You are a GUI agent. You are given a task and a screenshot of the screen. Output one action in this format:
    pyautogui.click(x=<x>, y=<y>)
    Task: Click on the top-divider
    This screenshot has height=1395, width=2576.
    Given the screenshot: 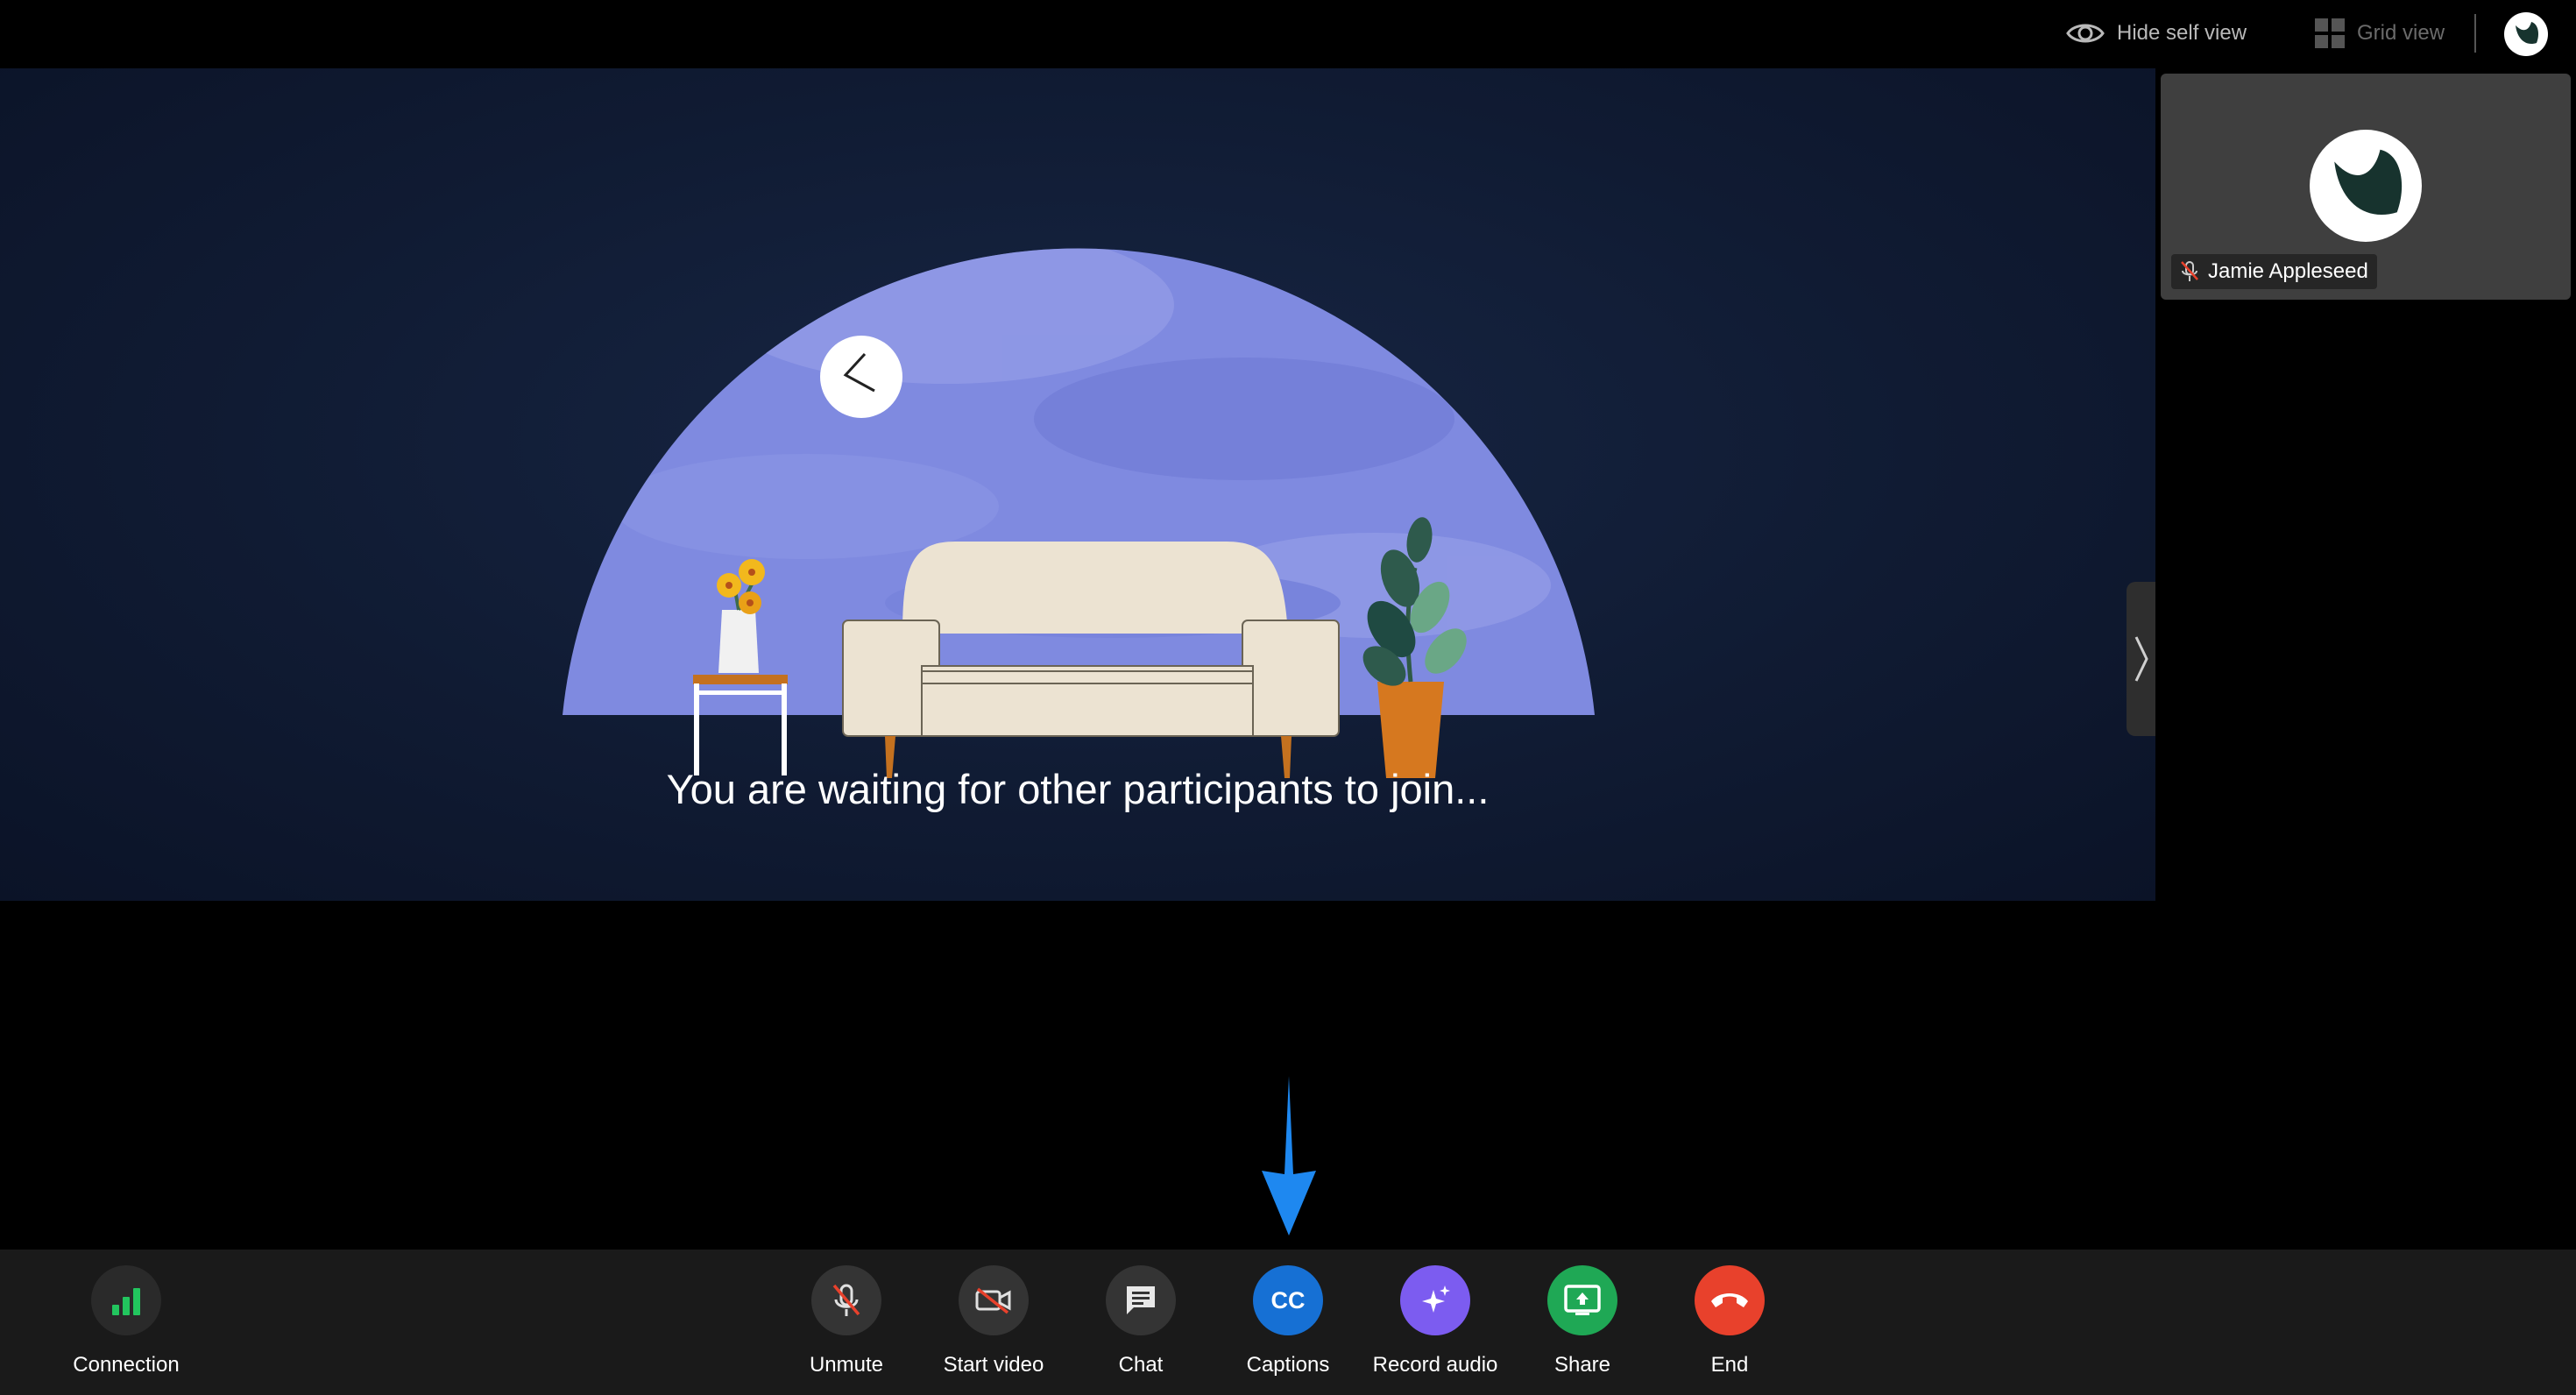 What is the action you would take?
    pyautogui.click(x=2475, y=33)
    